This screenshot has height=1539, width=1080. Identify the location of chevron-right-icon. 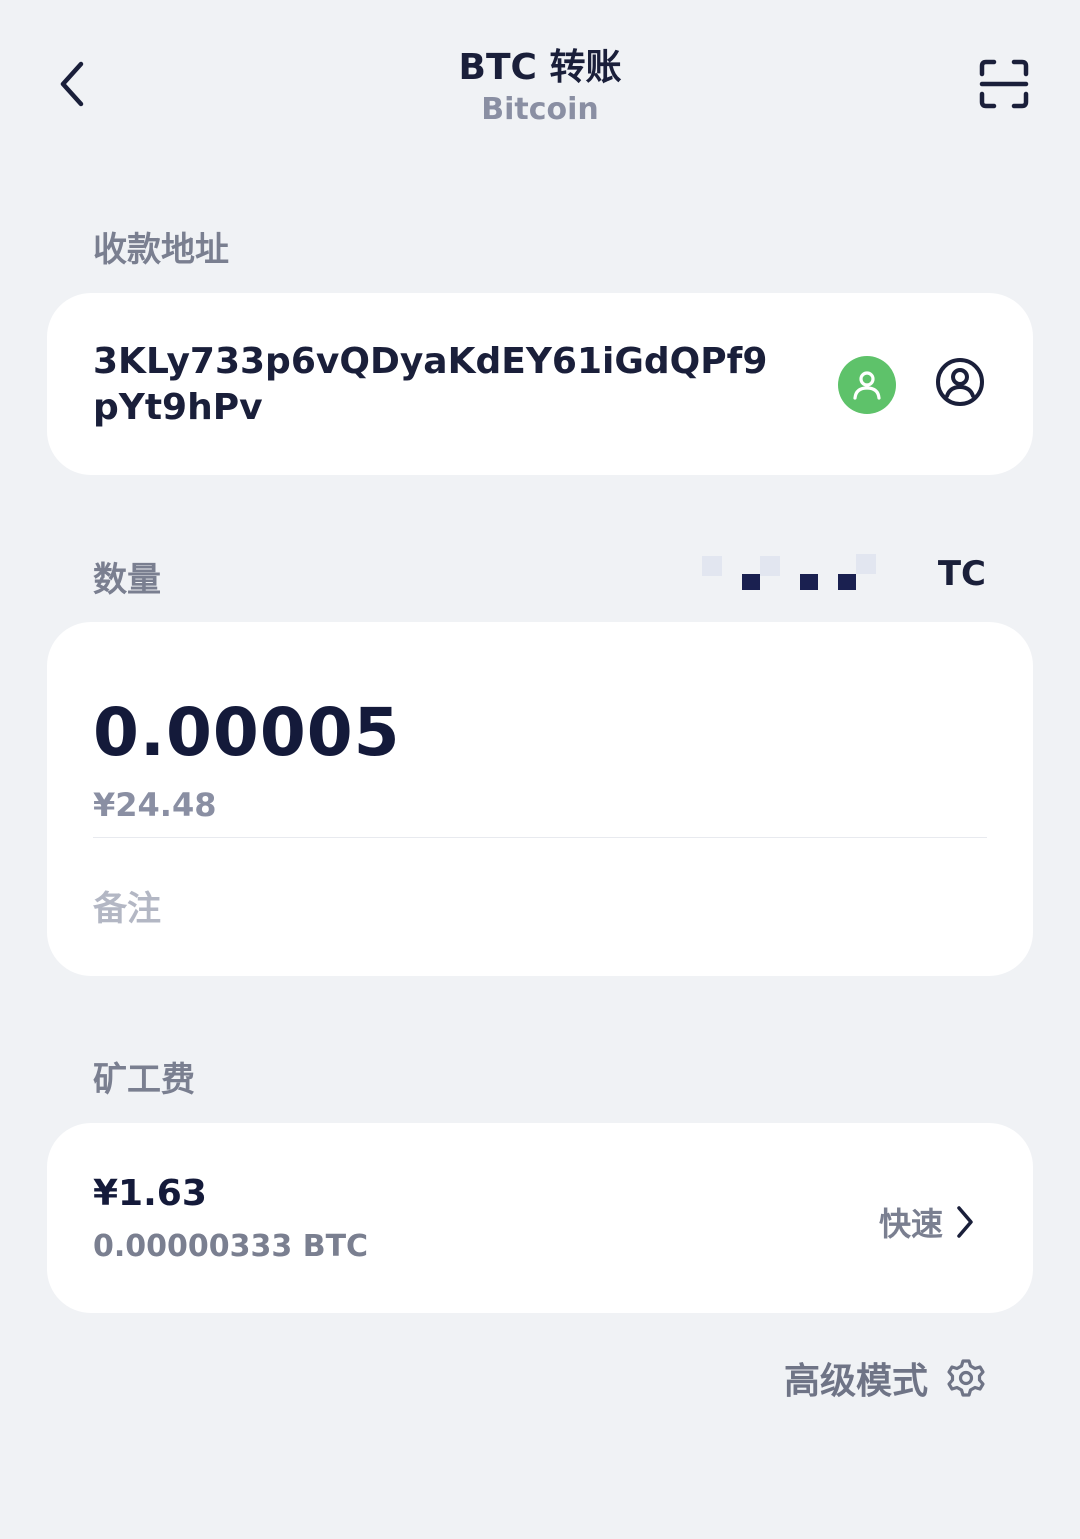
(965, 1222).